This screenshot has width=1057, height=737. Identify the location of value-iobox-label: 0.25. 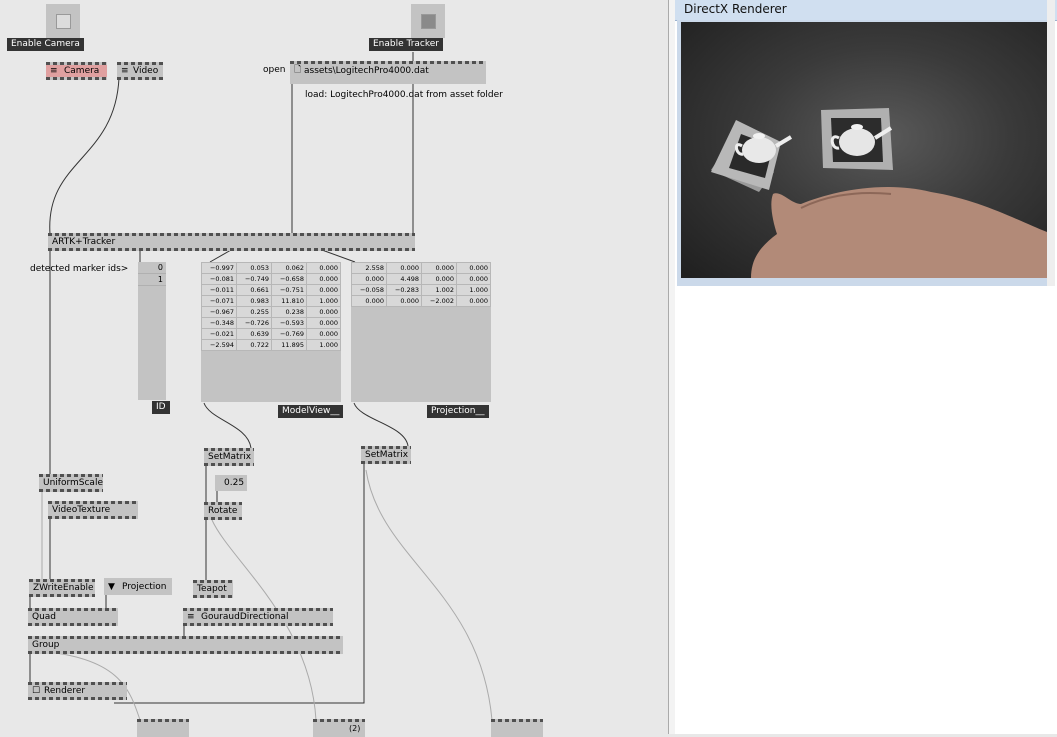
(234, 483).